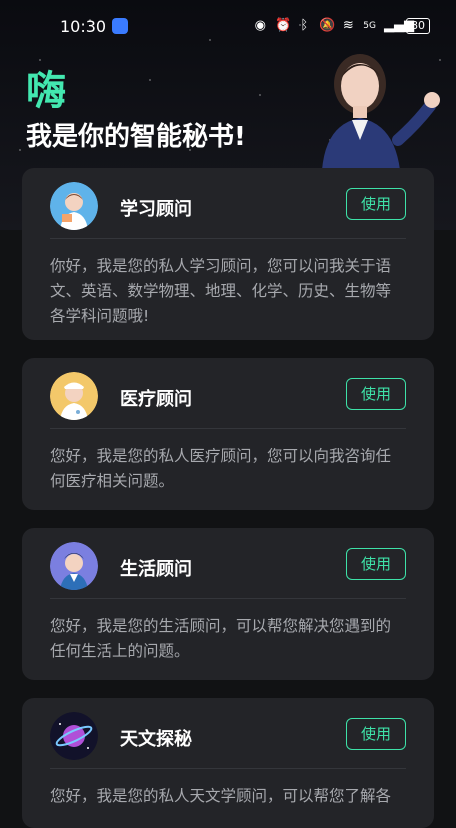  I want to click on medical-advisor-avatar-icon, so click(74, 396).